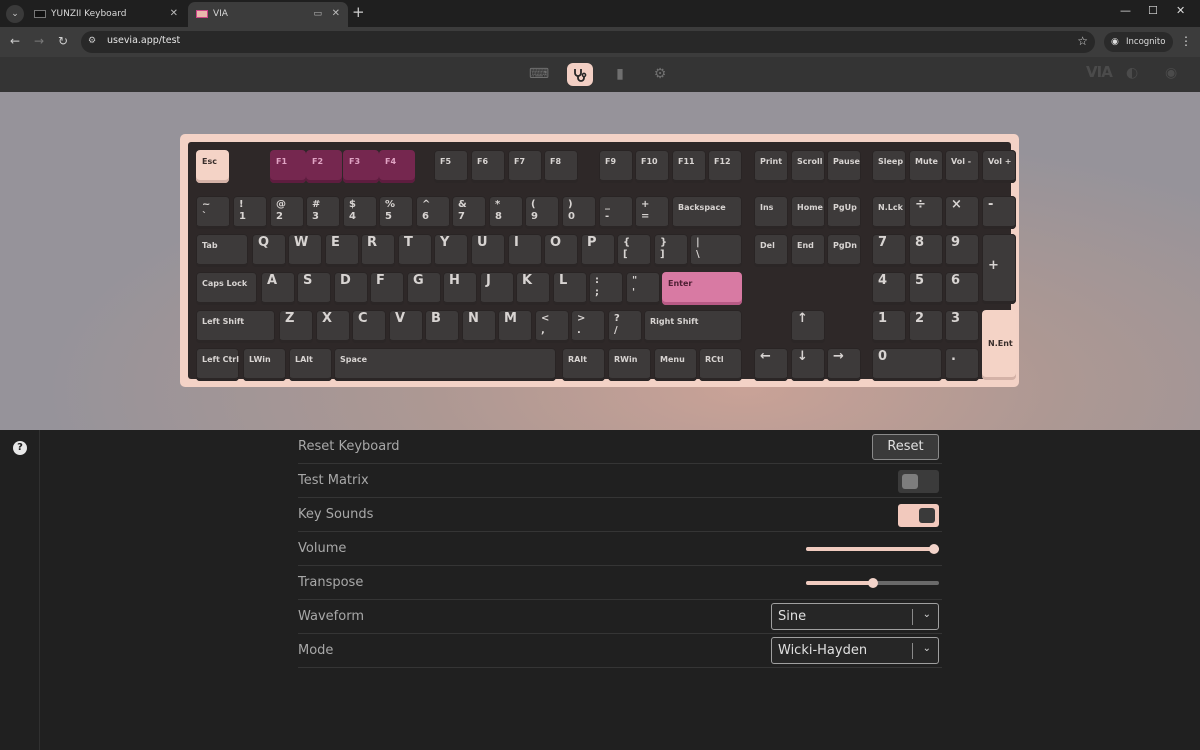  Describe the element at coordinates (844, 166) in the screenshot. I see `key-pause: Pause` at that location.